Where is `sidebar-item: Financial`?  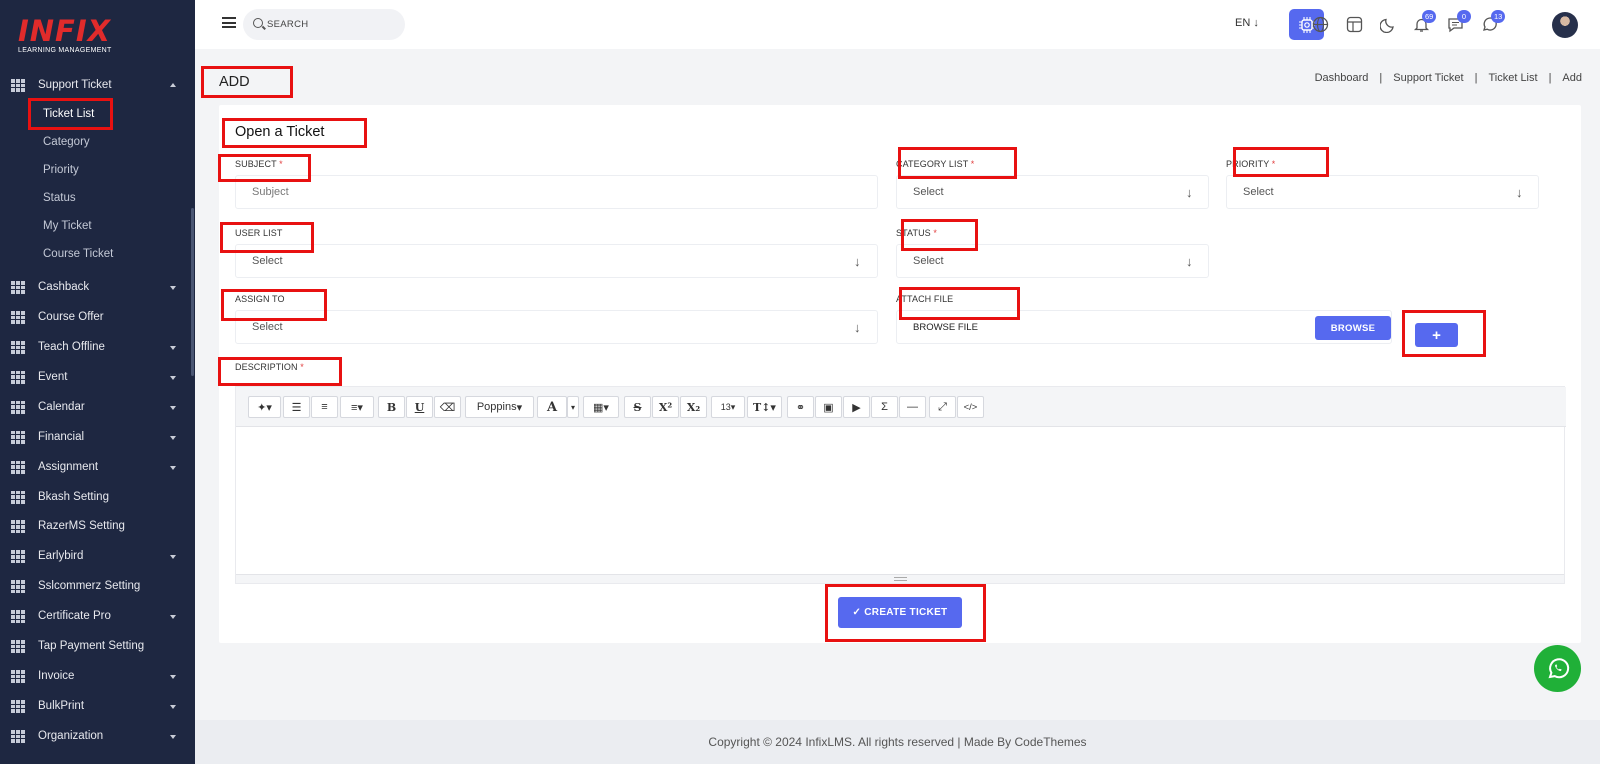 sidebar-item: Financial is located at coordinates (95, 438).